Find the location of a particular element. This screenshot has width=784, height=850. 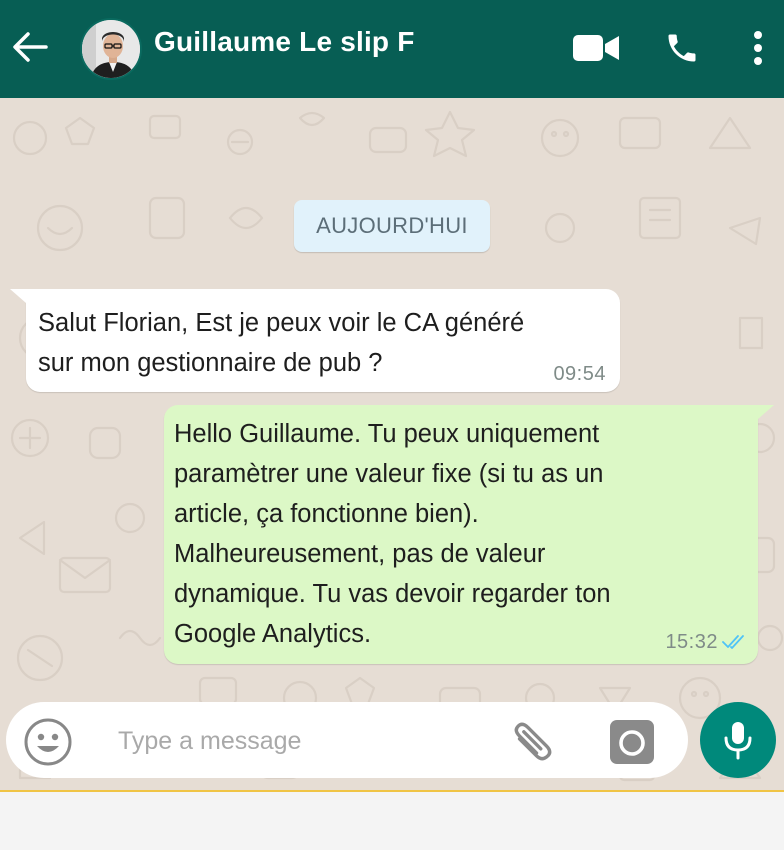

arrow-left-icon is located at coordinates (30, 47).